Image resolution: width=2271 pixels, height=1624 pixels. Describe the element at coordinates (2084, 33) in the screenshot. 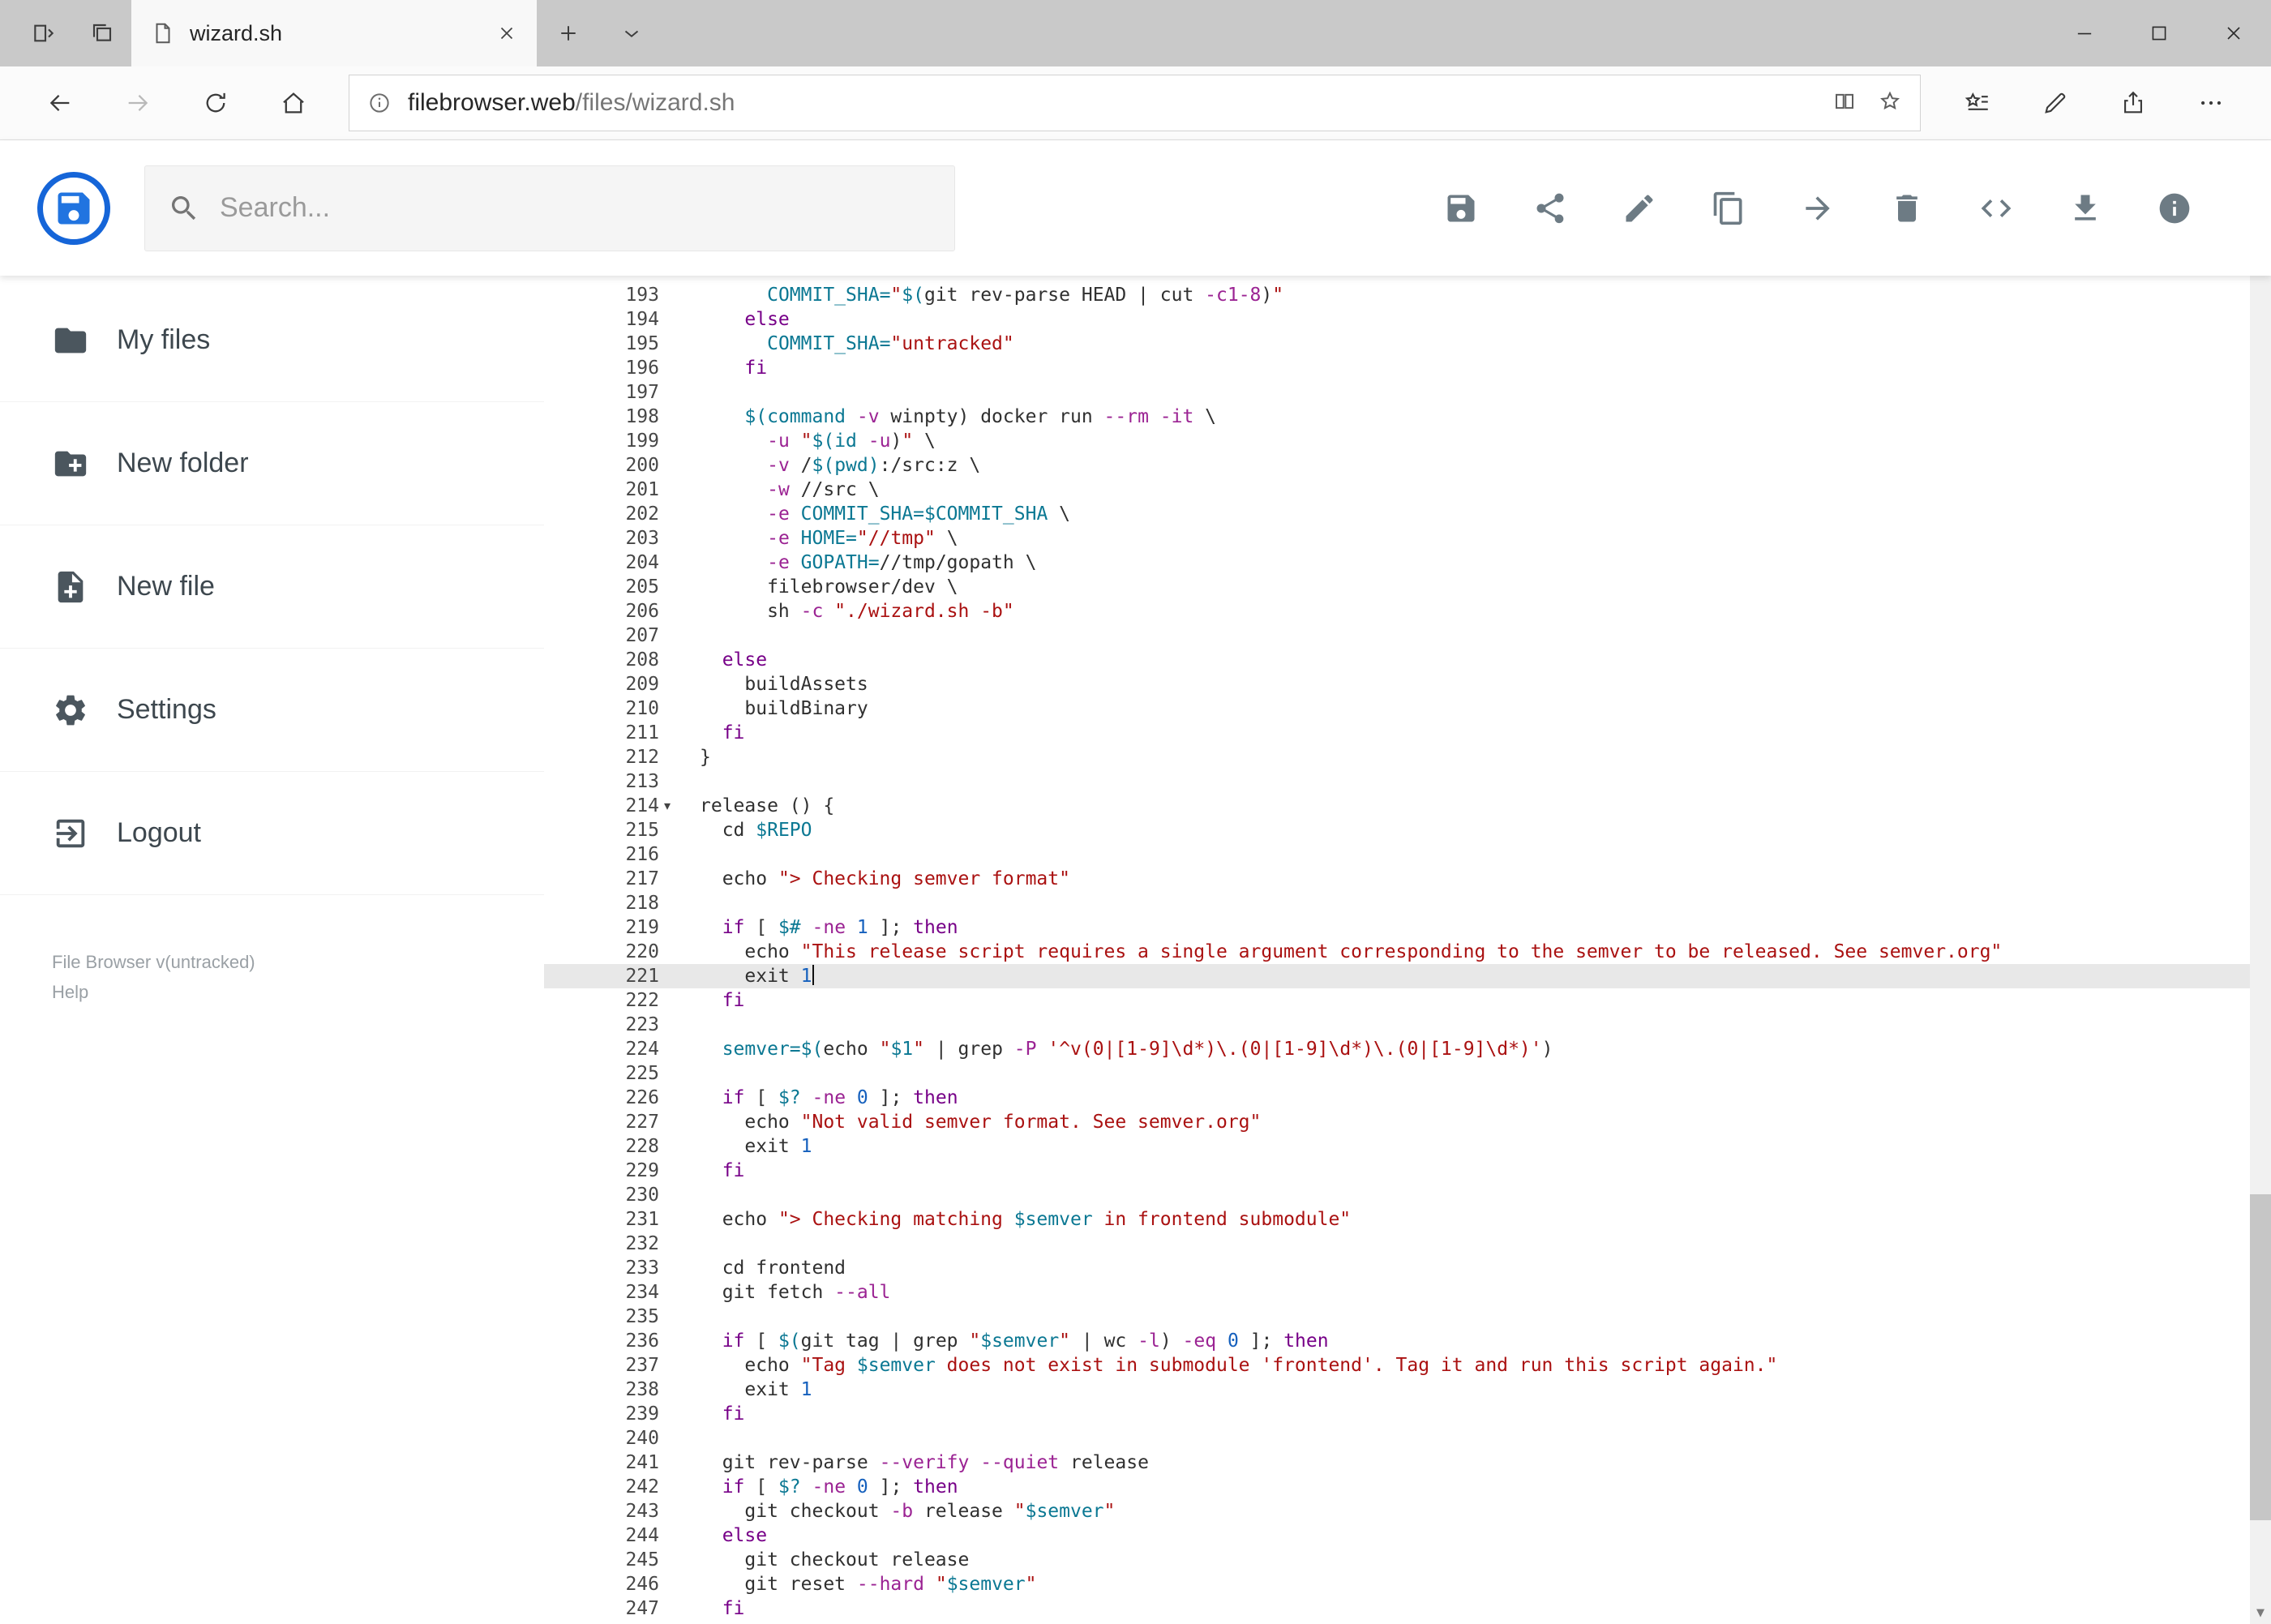

I see `minimize-icon` at that location.